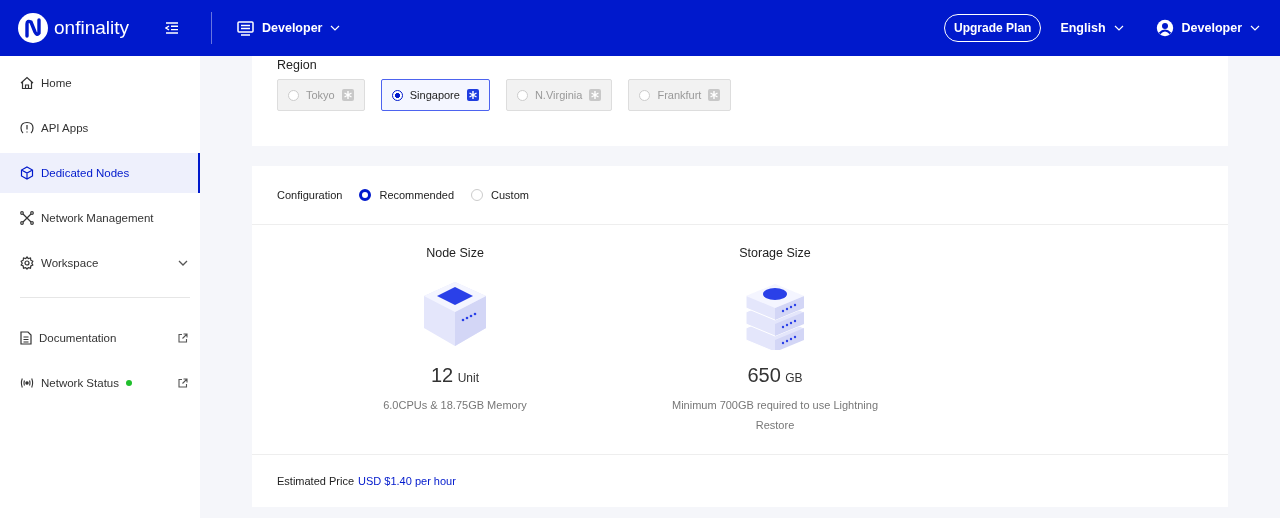 Image resolution: width=1280 pixels, height=518 pixels. Describe the element at coordinates (100, 263) in the screenshot. I see `nav-item: Workspace` at that location.